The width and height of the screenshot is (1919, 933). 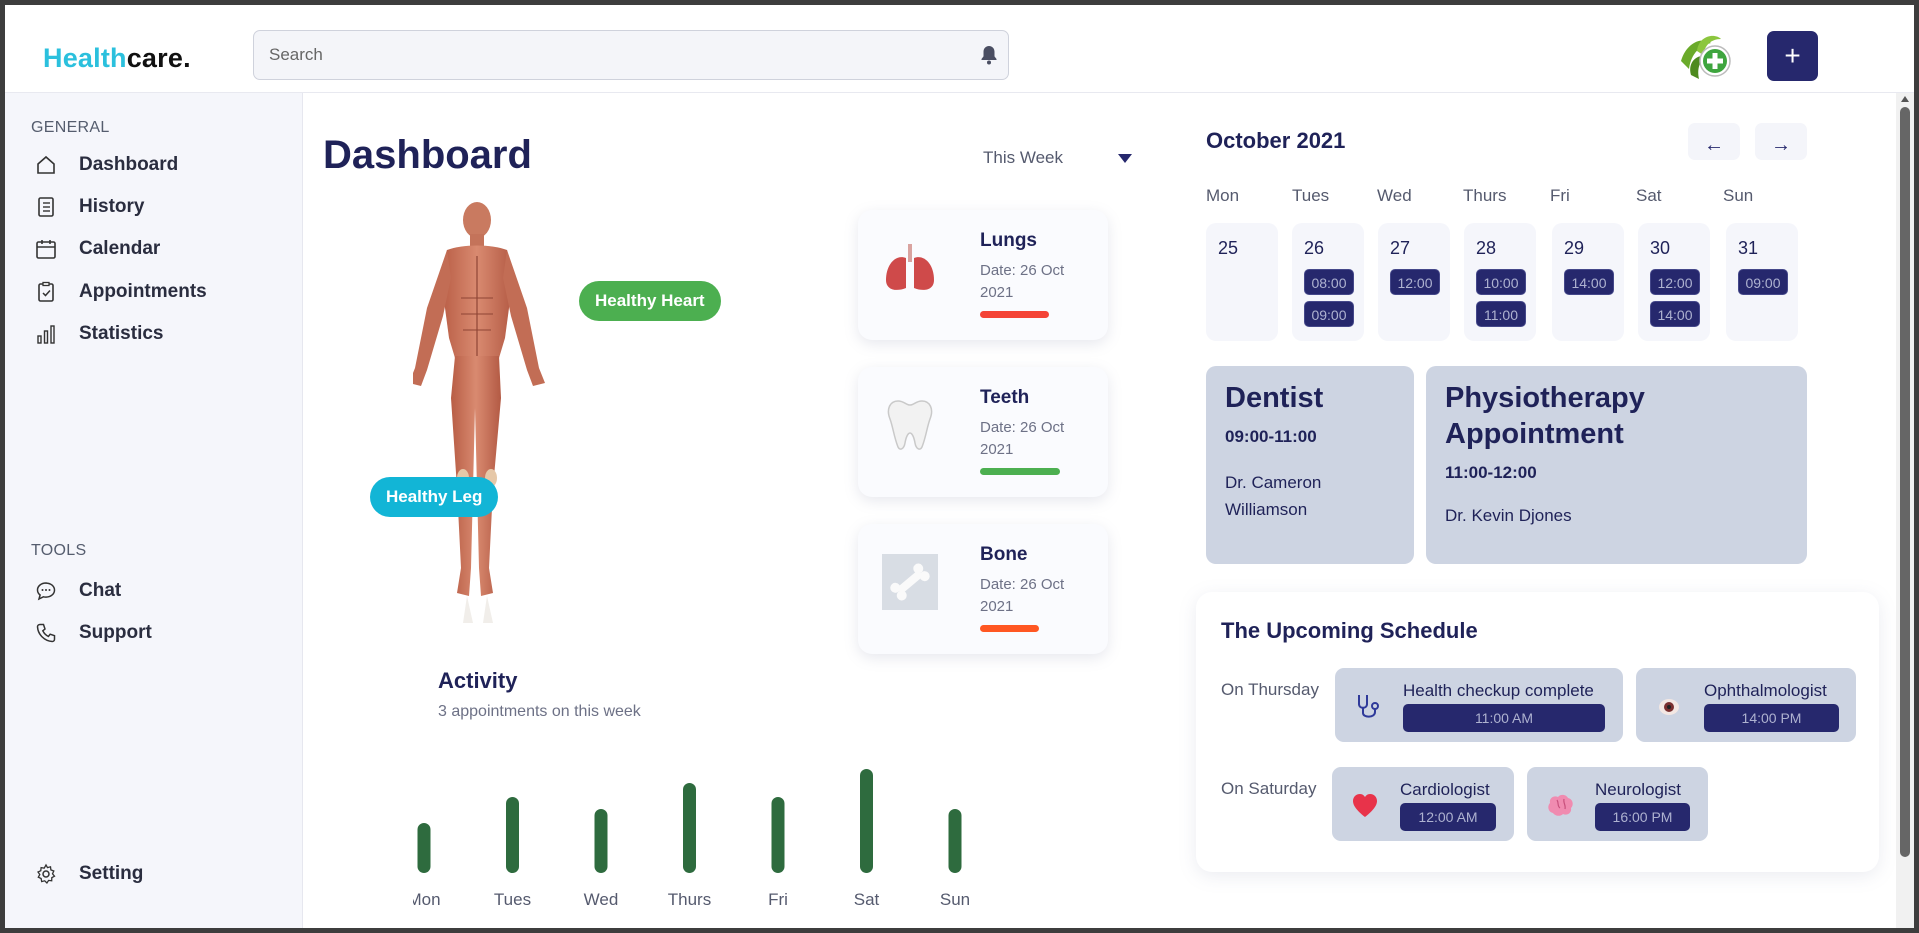 I want to click on calendar-day: 27 12:00, so click(x=1414, y=282).